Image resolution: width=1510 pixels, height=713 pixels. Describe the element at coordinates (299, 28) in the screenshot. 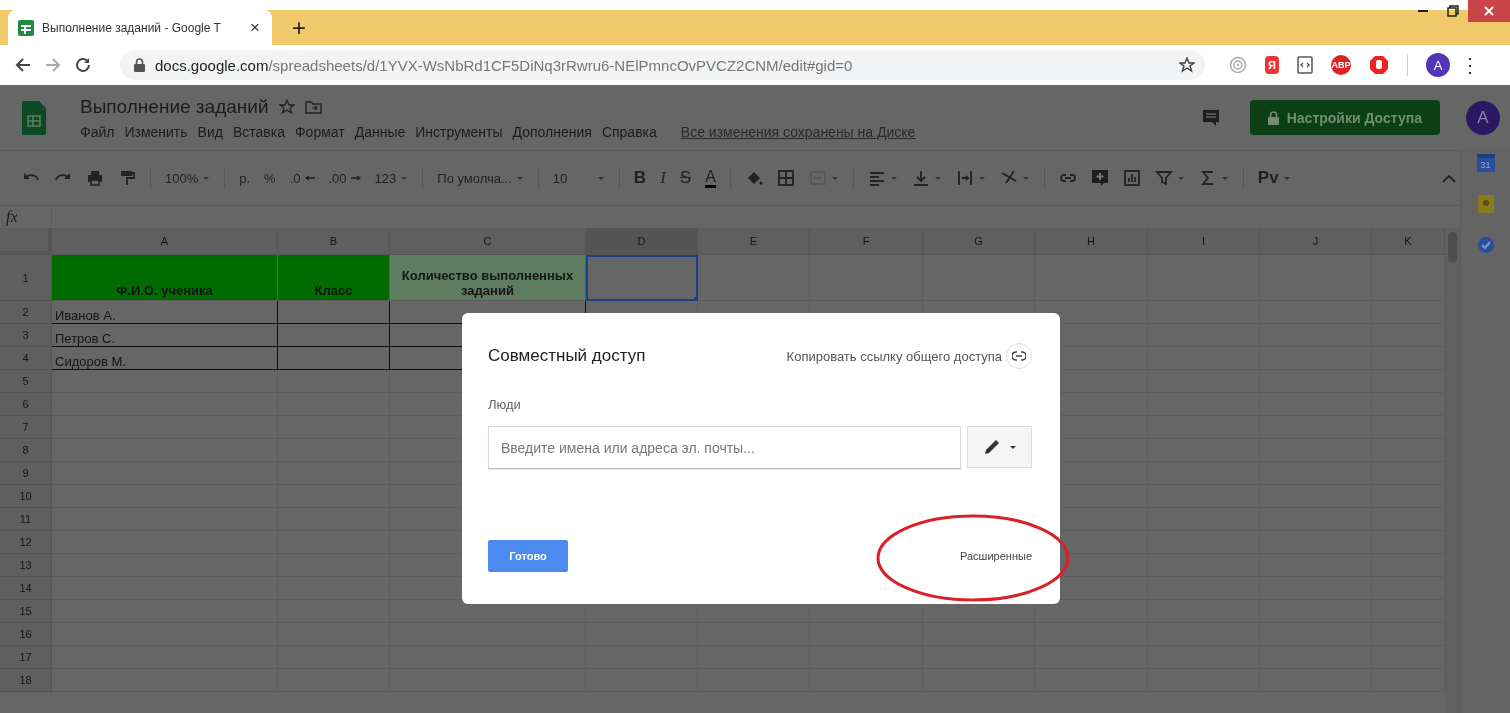

I see `new-tab-button: +` at that location.